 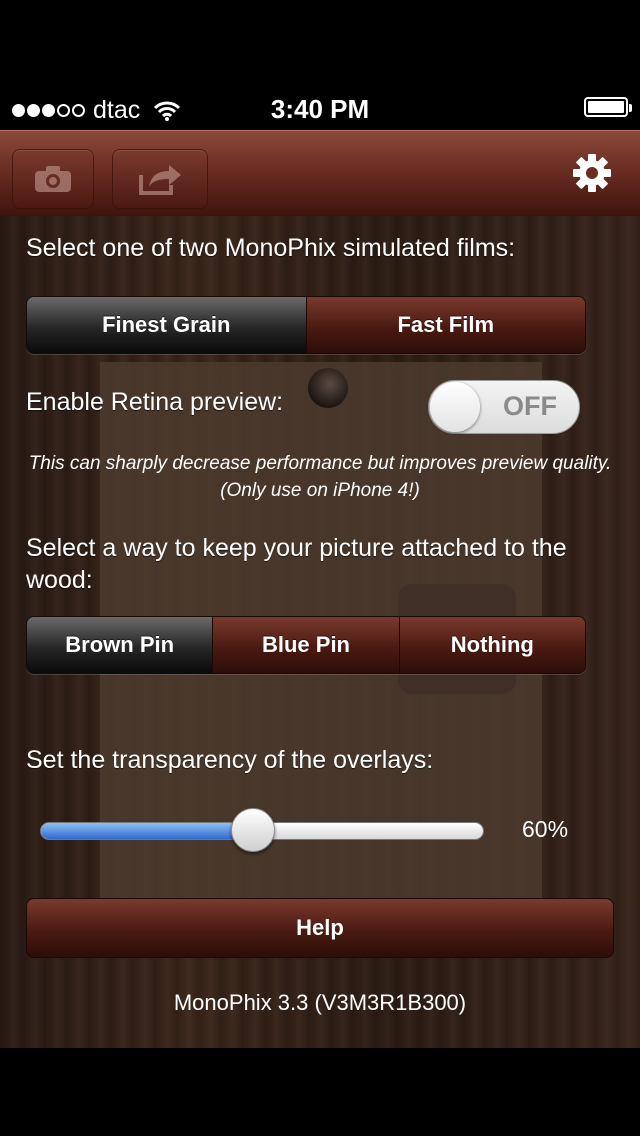 I want to click on segment-blue-pin: Blue Pin, so click(x=305, y=645).